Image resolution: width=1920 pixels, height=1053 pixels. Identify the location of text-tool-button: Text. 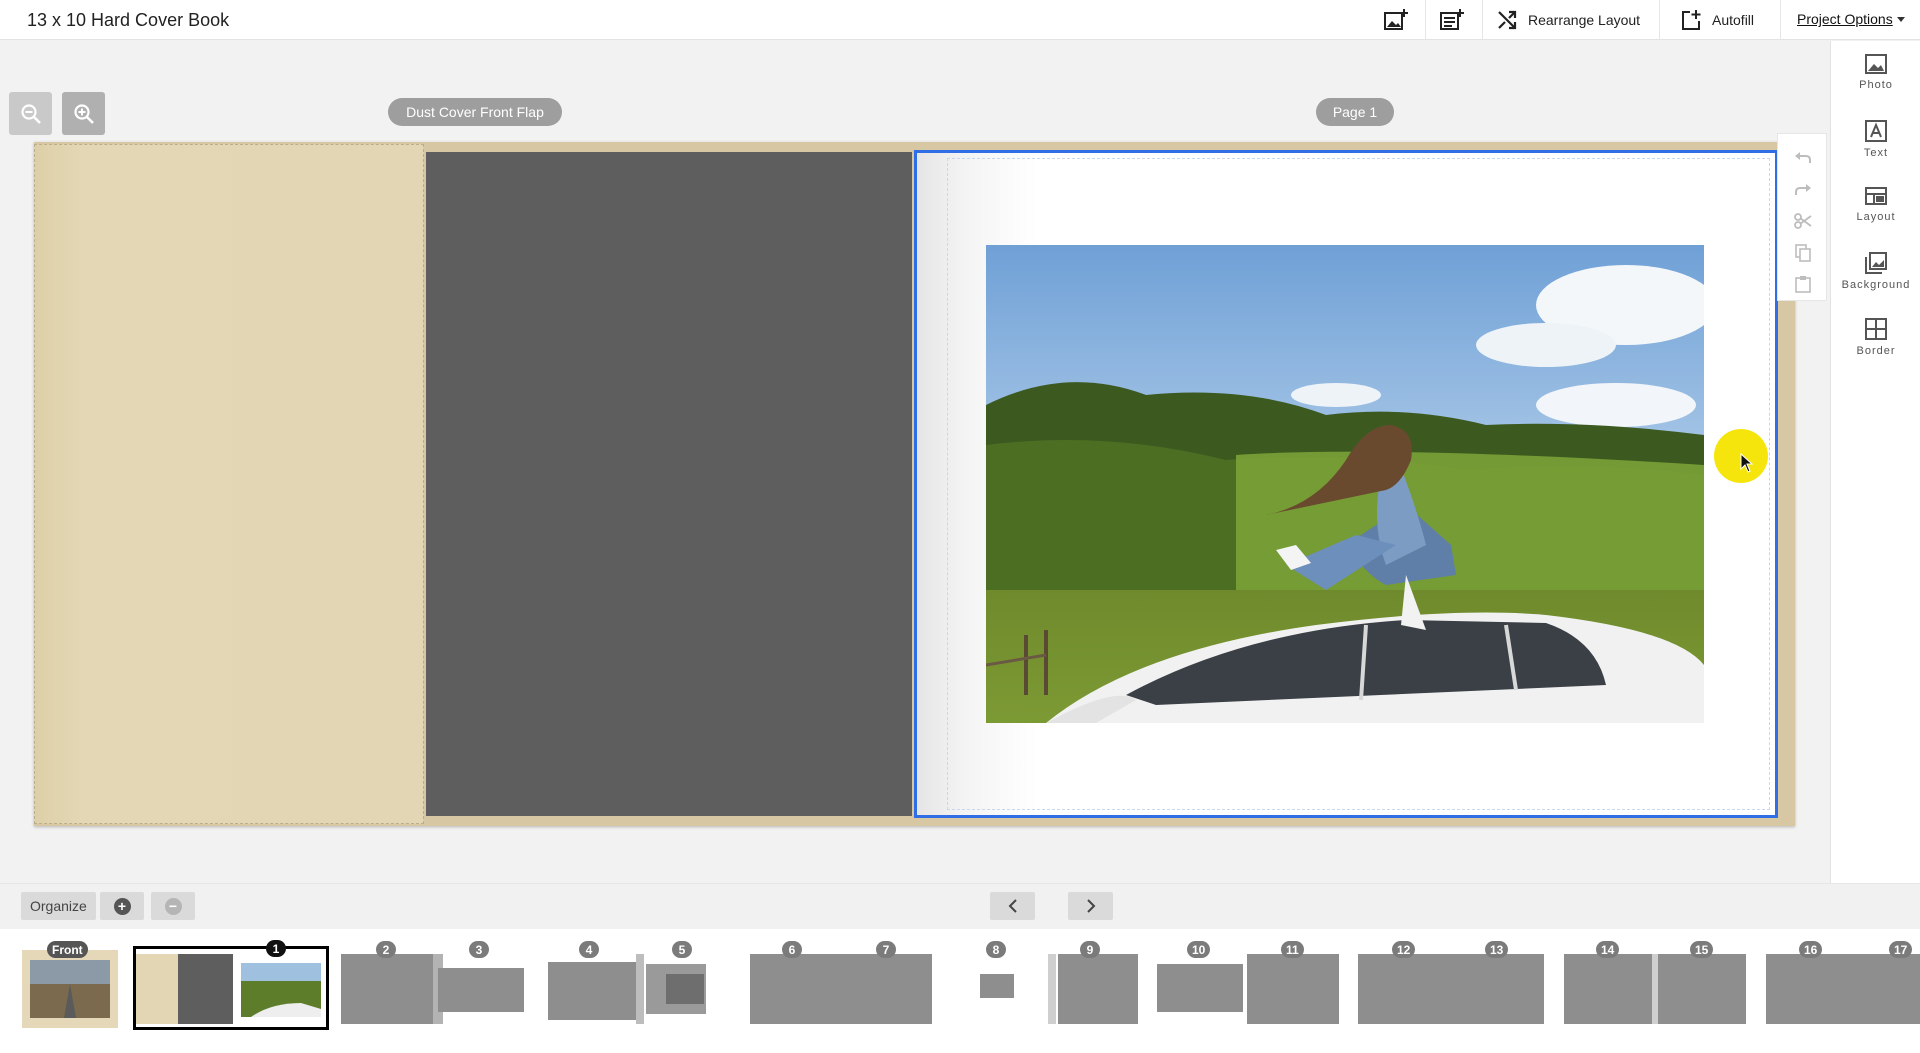
(1875, 137).